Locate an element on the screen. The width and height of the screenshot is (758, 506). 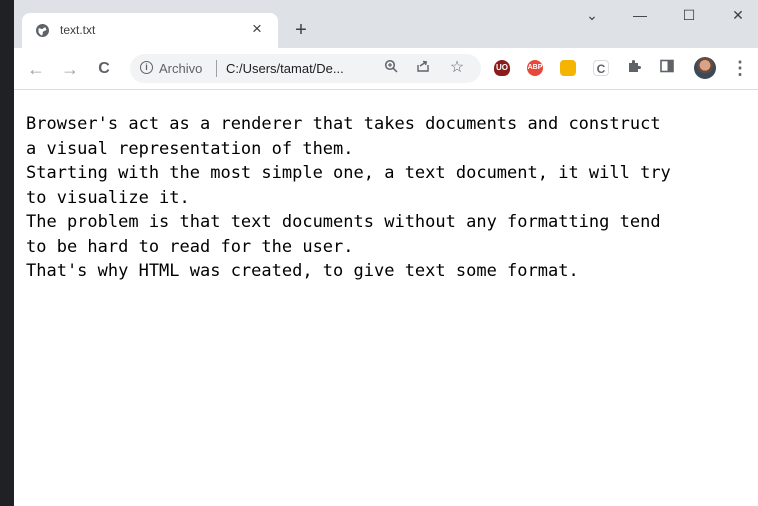
forward-button: → is located at coordinates (70, 69).